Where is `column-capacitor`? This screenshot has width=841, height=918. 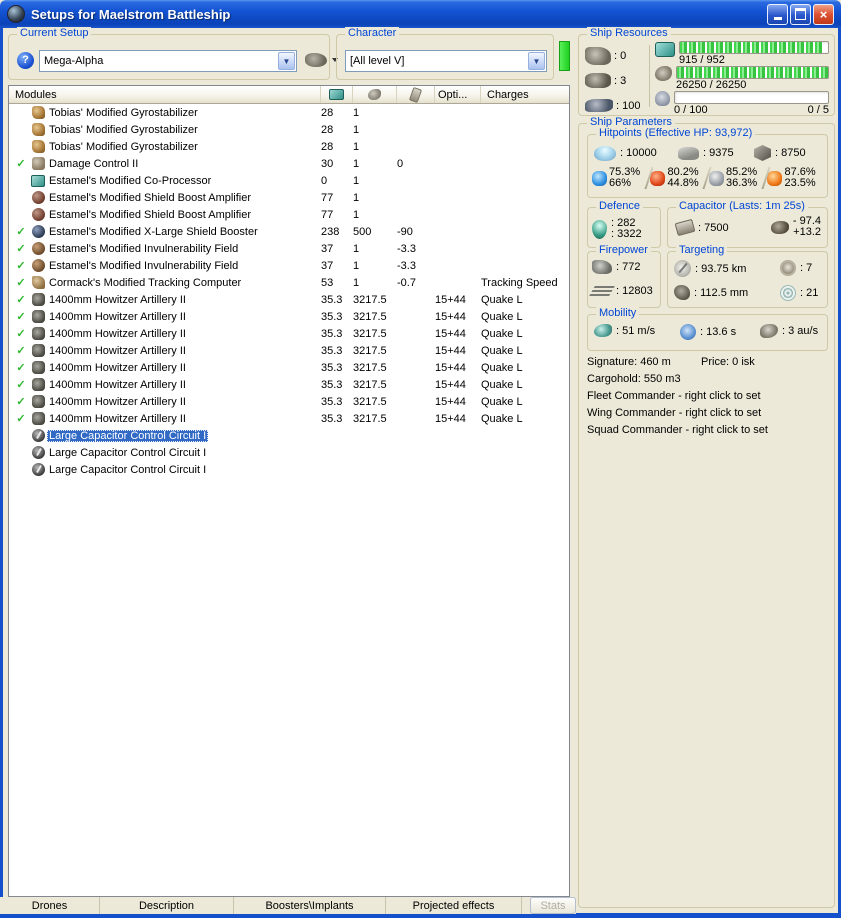 column-capacitor is located at coordinates (416, 94).